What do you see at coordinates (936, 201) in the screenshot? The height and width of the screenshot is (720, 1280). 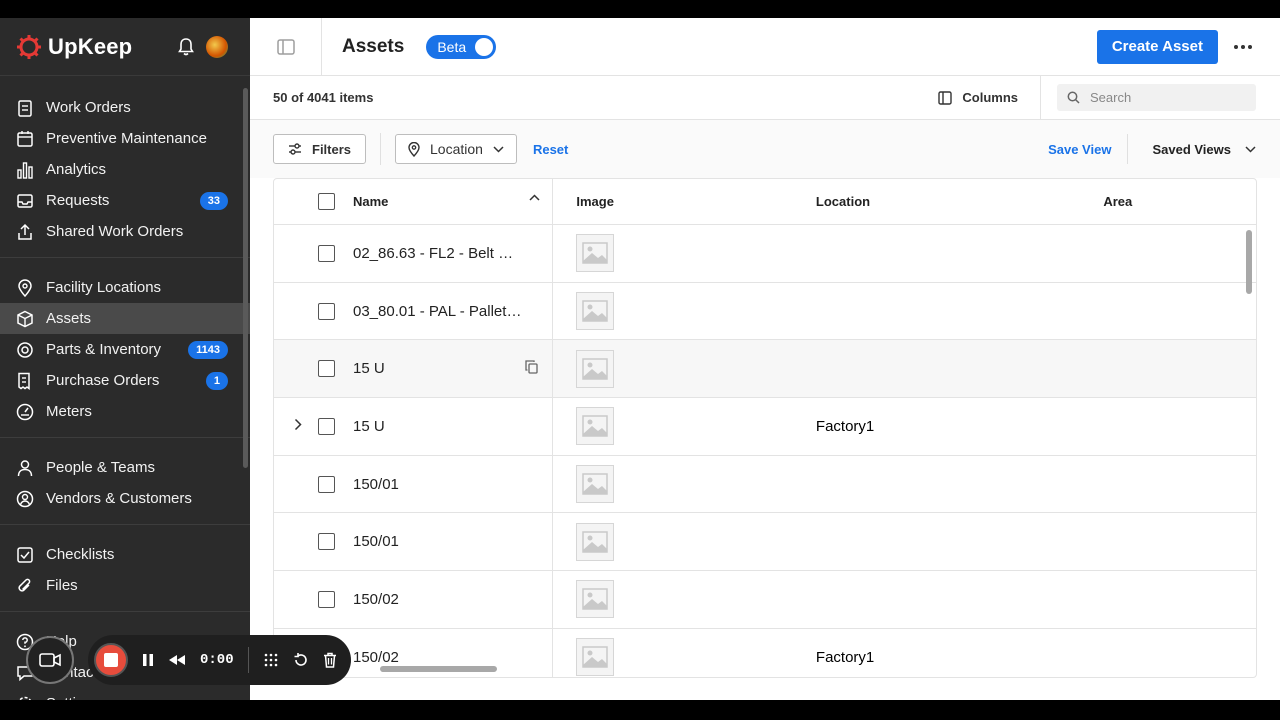 I see `column-header-location: Location` at bounding box center [936, 201].